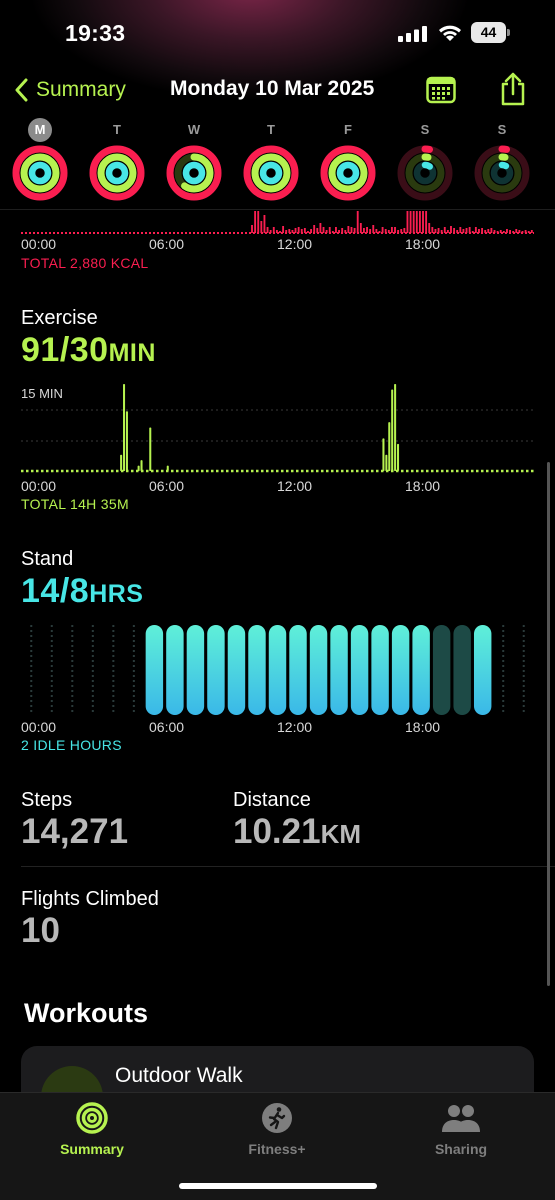 The height and width of the screenshot is (1200, 555). Describe the element at coordinates (513, 89) in the screenshot. I see `share-icon` at that location.